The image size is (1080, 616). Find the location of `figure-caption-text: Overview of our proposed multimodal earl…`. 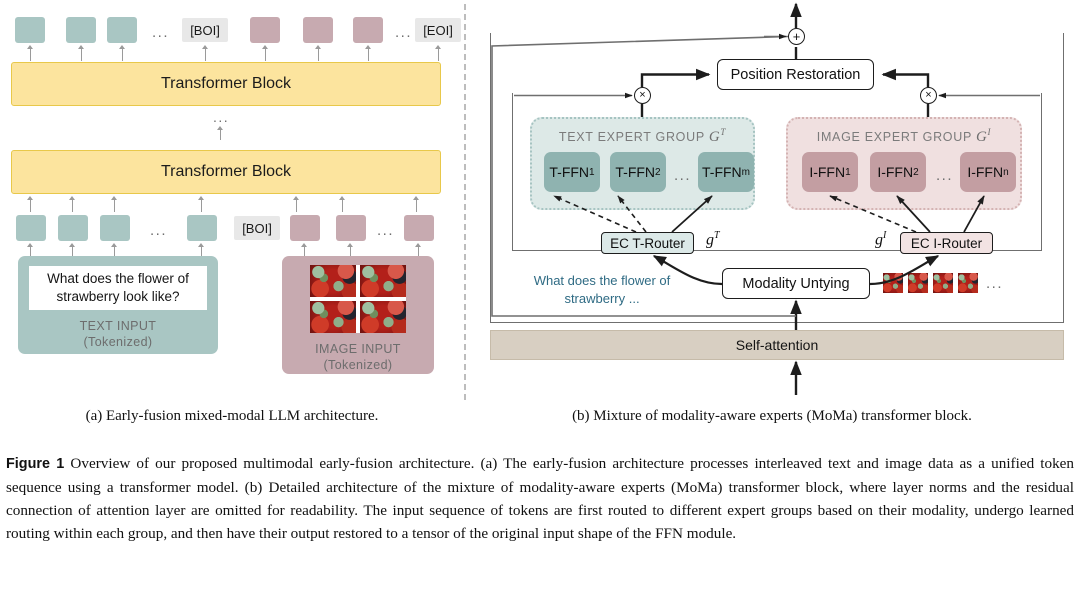

figure-caption-text: Overview of our proposed multimodal earl… is located at coordinates (540, 499).